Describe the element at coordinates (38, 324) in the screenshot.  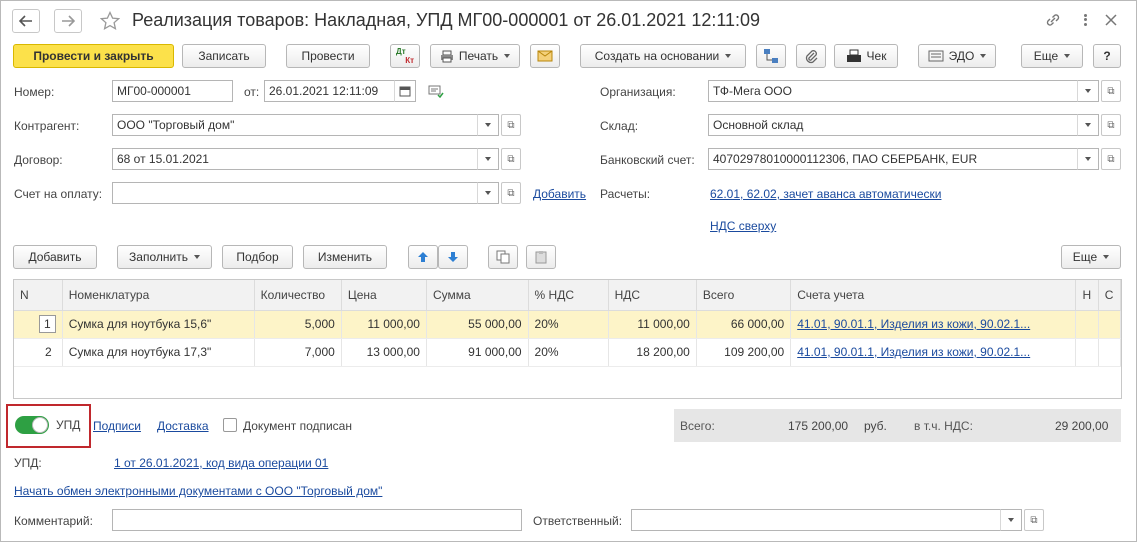
I see `cell-n: 1` at that location.